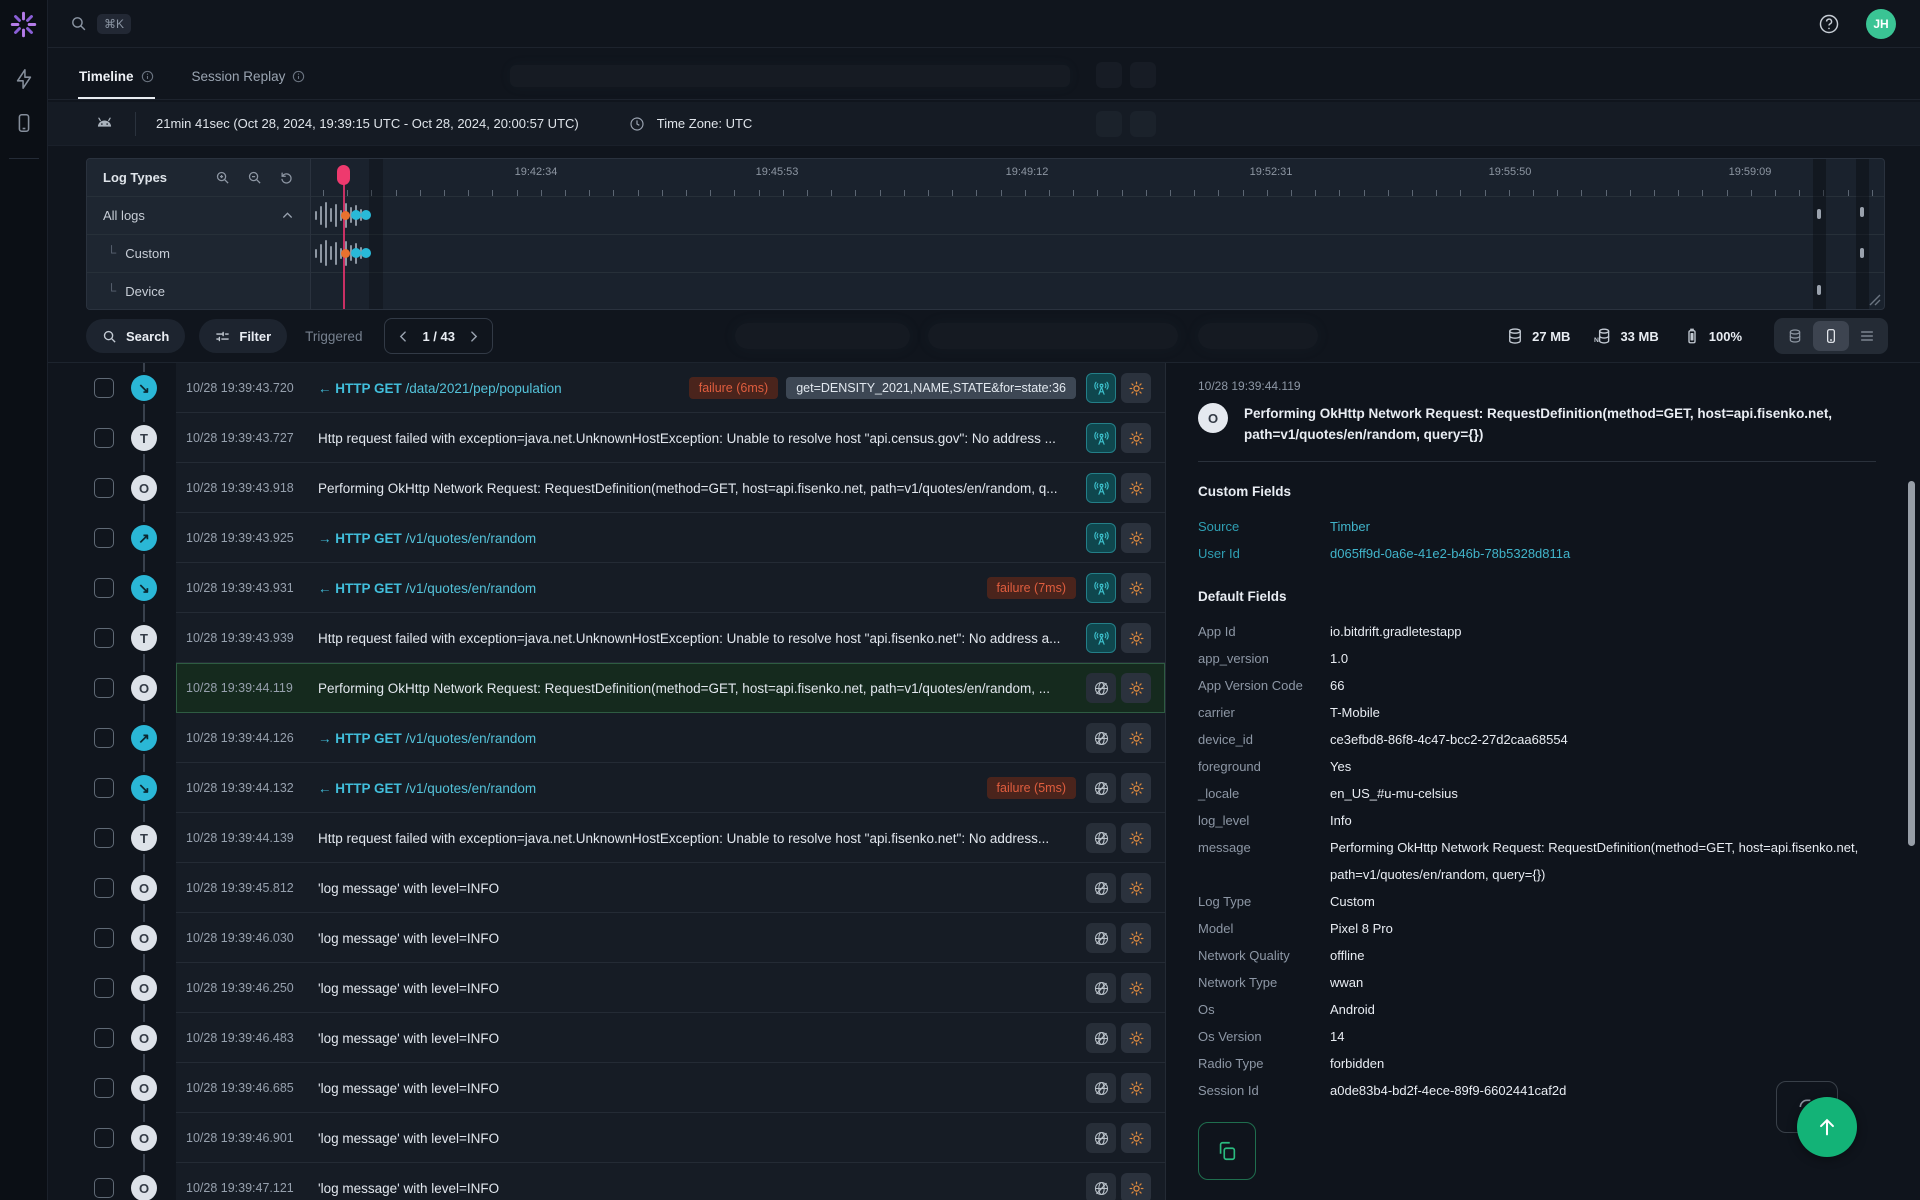 The height and width of the screenshot is (1200, 1920). I want to click on zoom-in-icon, so click(222, 177).